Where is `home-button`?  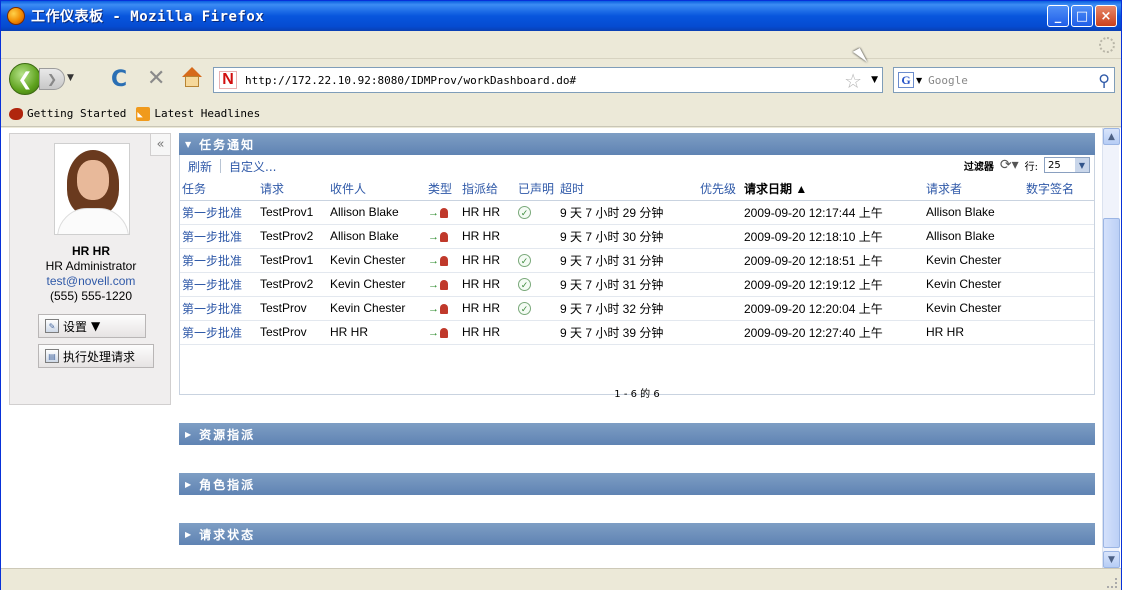
home-button is located at coordinates (192, 78).